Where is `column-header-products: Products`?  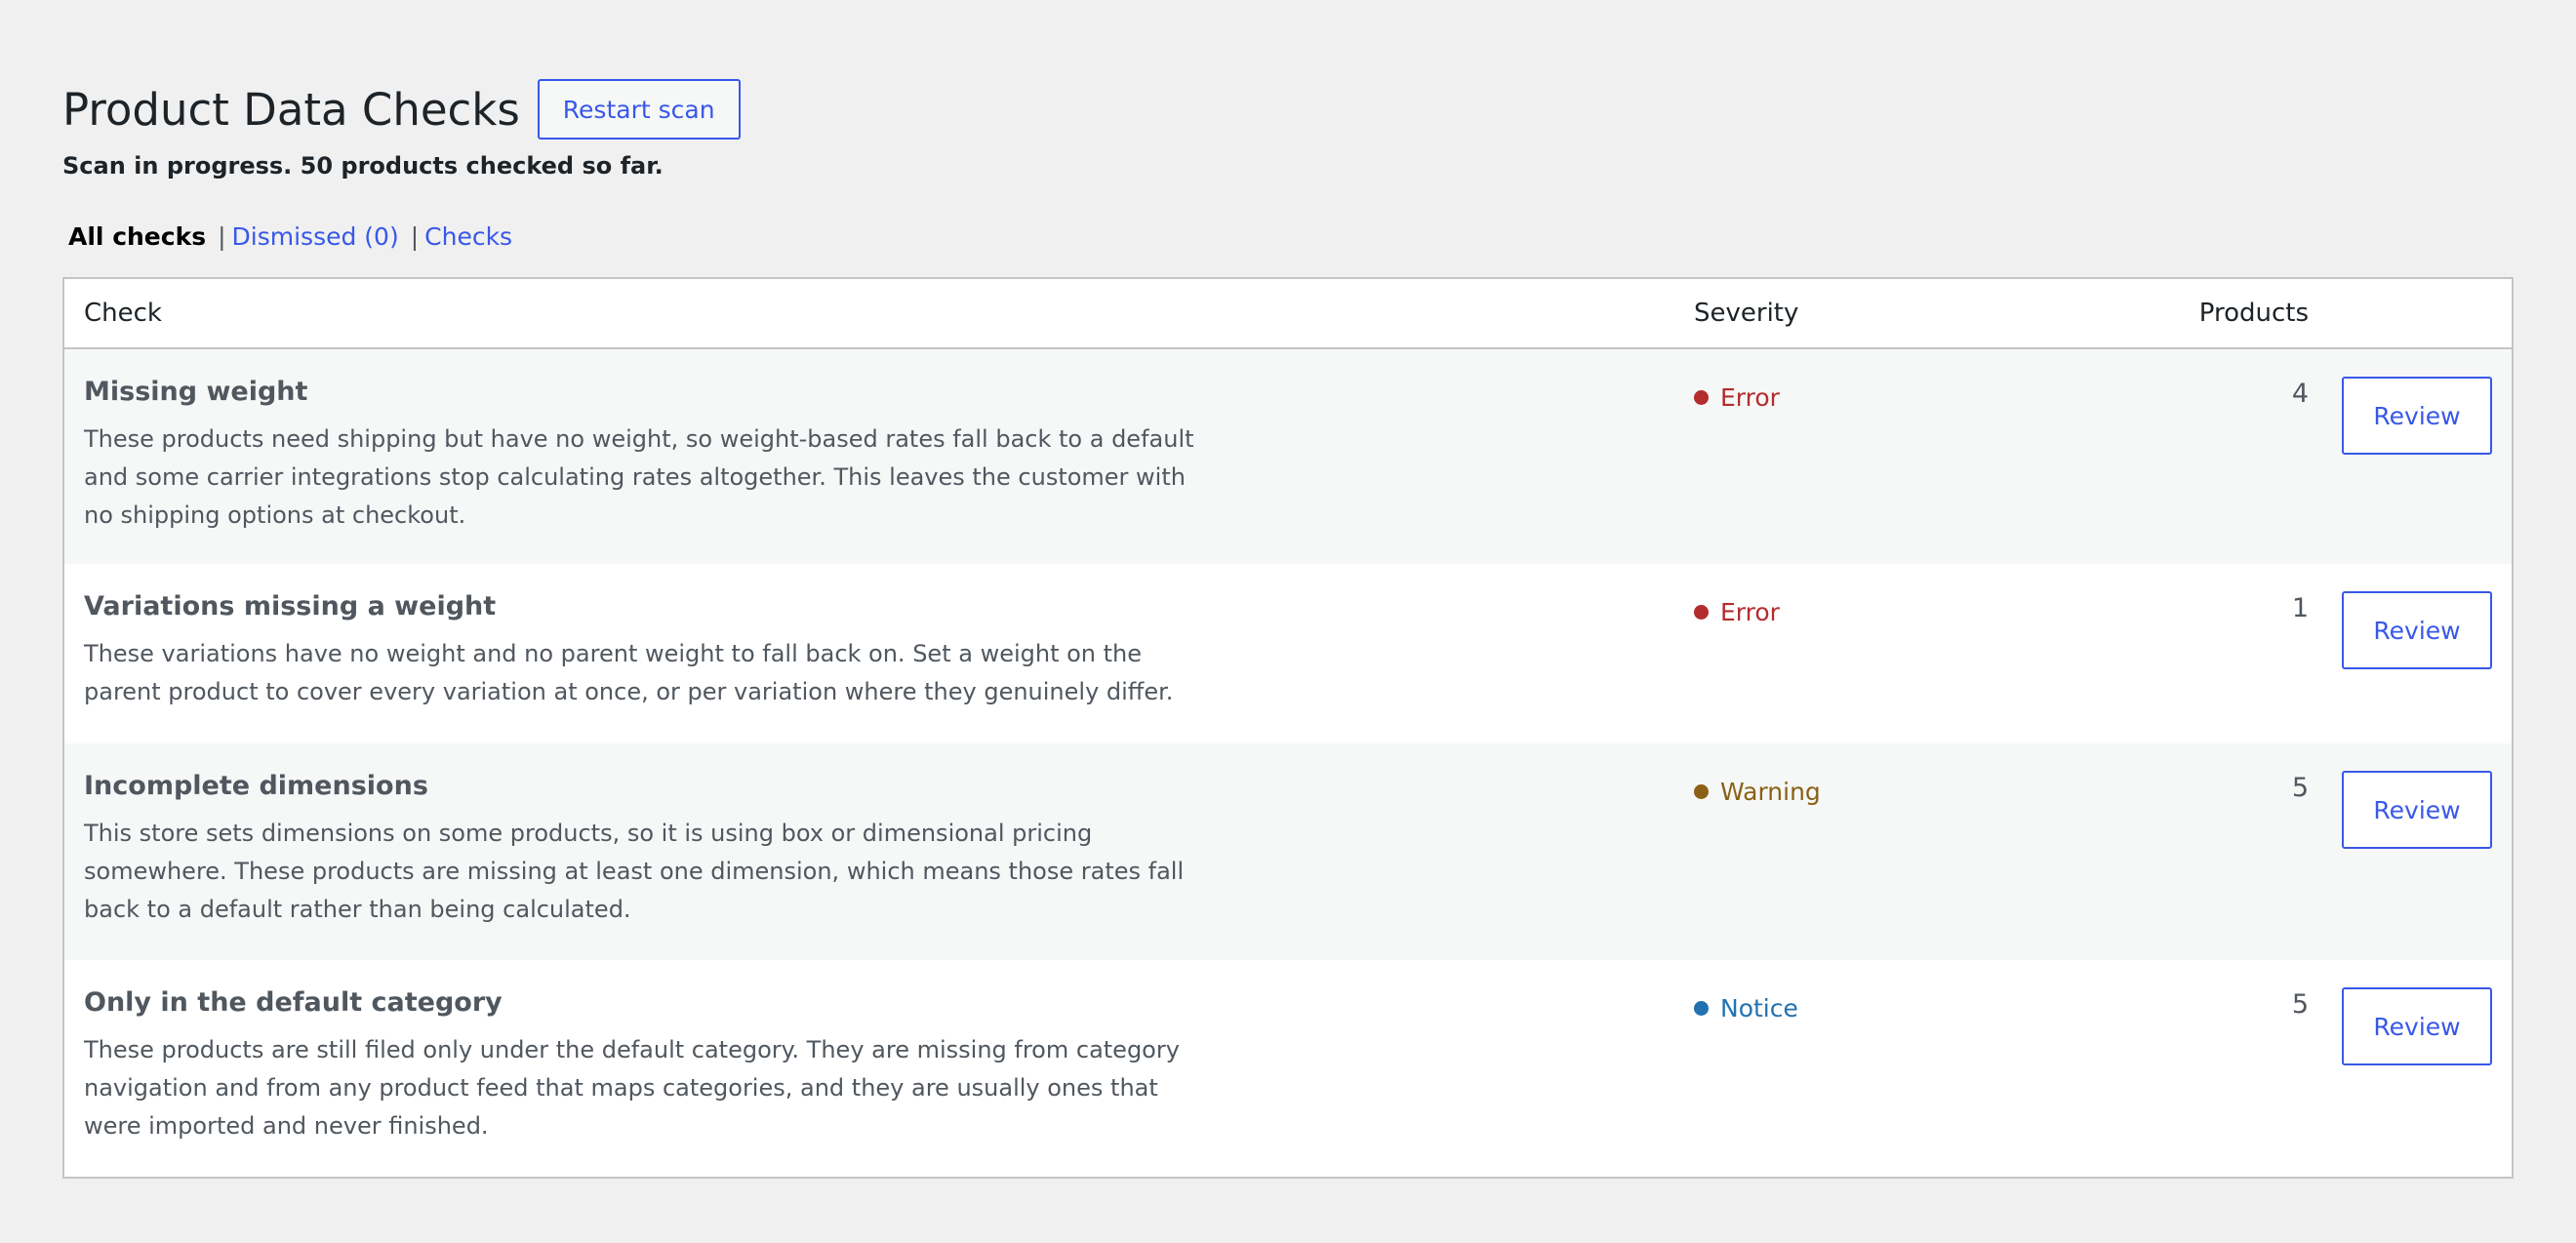 column-header-products: Products is located at coordinates (2253, 313).